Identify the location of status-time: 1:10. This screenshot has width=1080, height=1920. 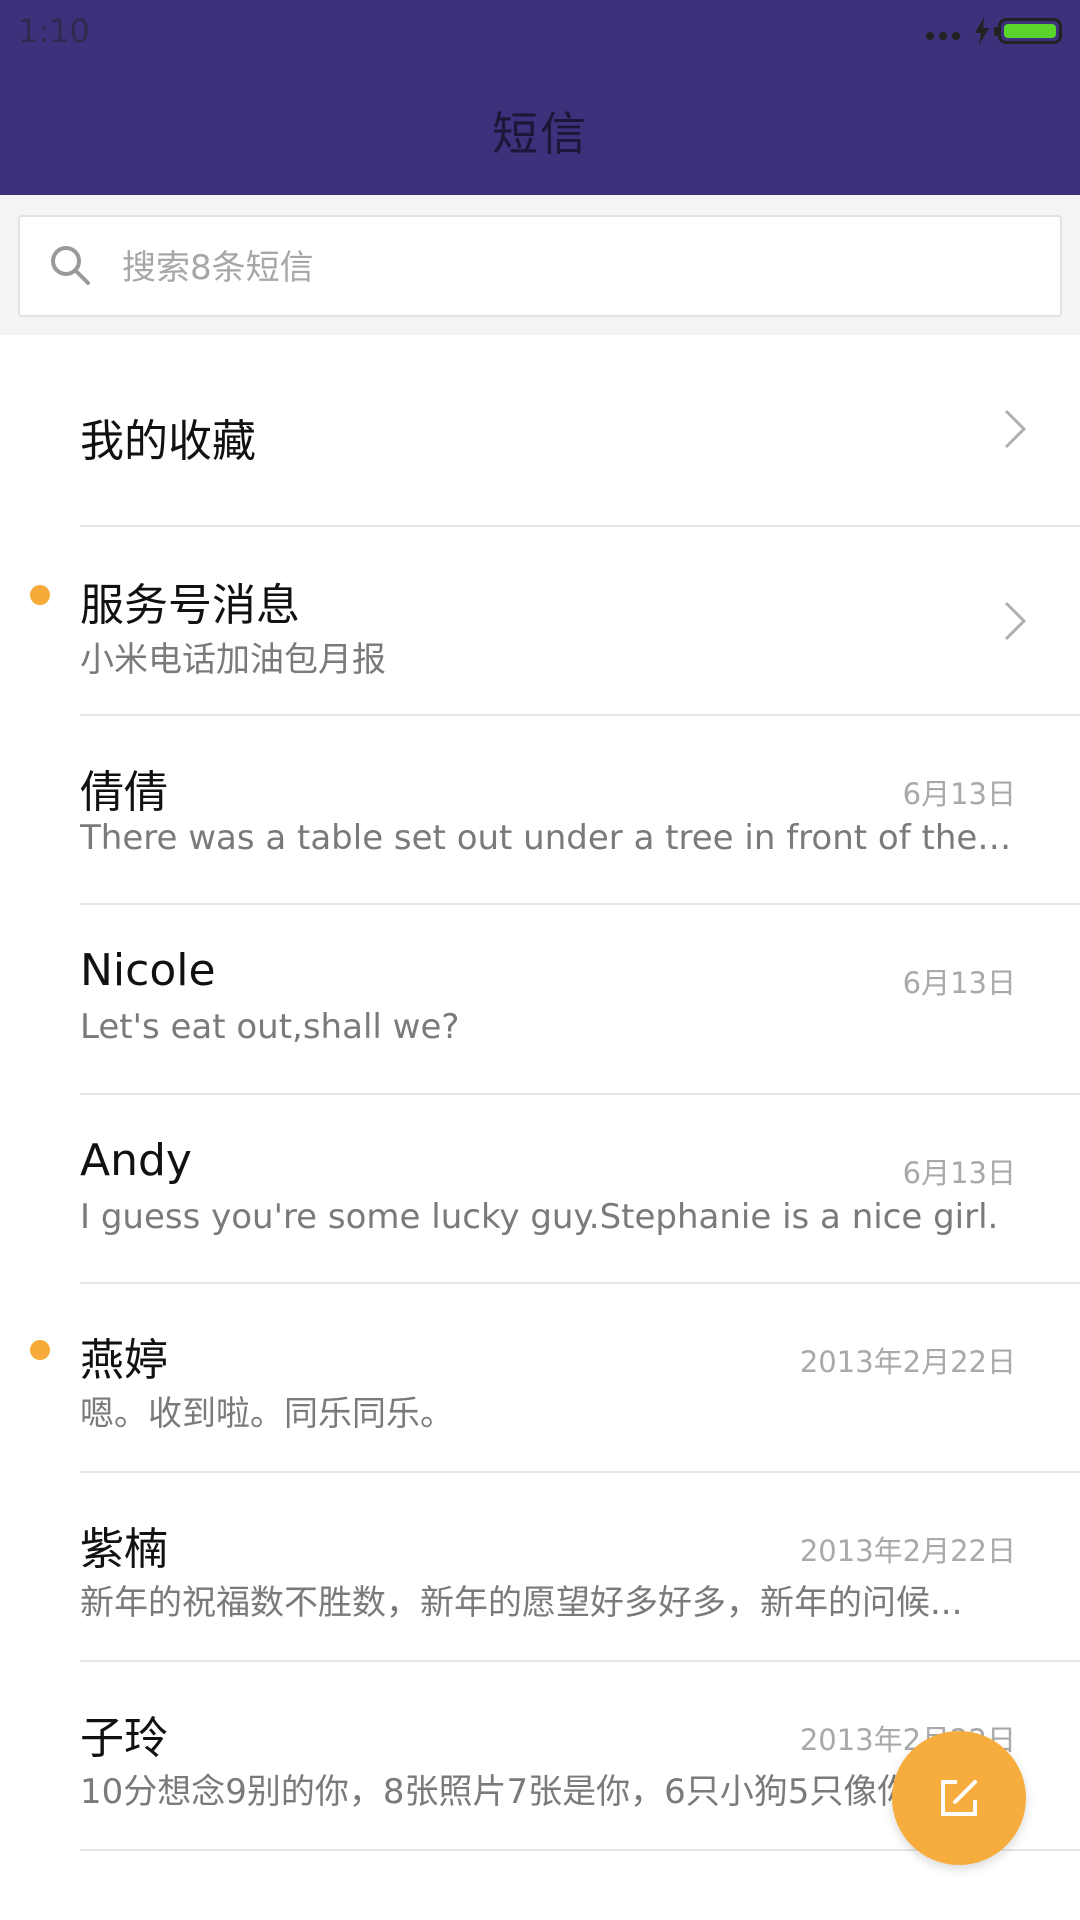
(54, 31).